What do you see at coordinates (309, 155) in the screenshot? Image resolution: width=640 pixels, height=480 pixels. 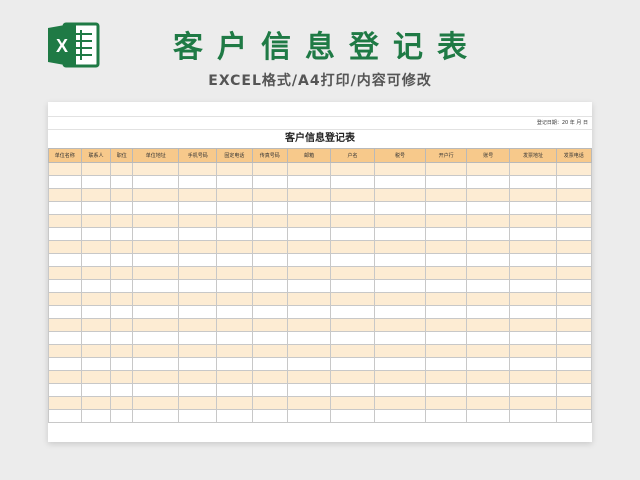 I see `column-header: 邮箱` at bounding box center [309, 155].